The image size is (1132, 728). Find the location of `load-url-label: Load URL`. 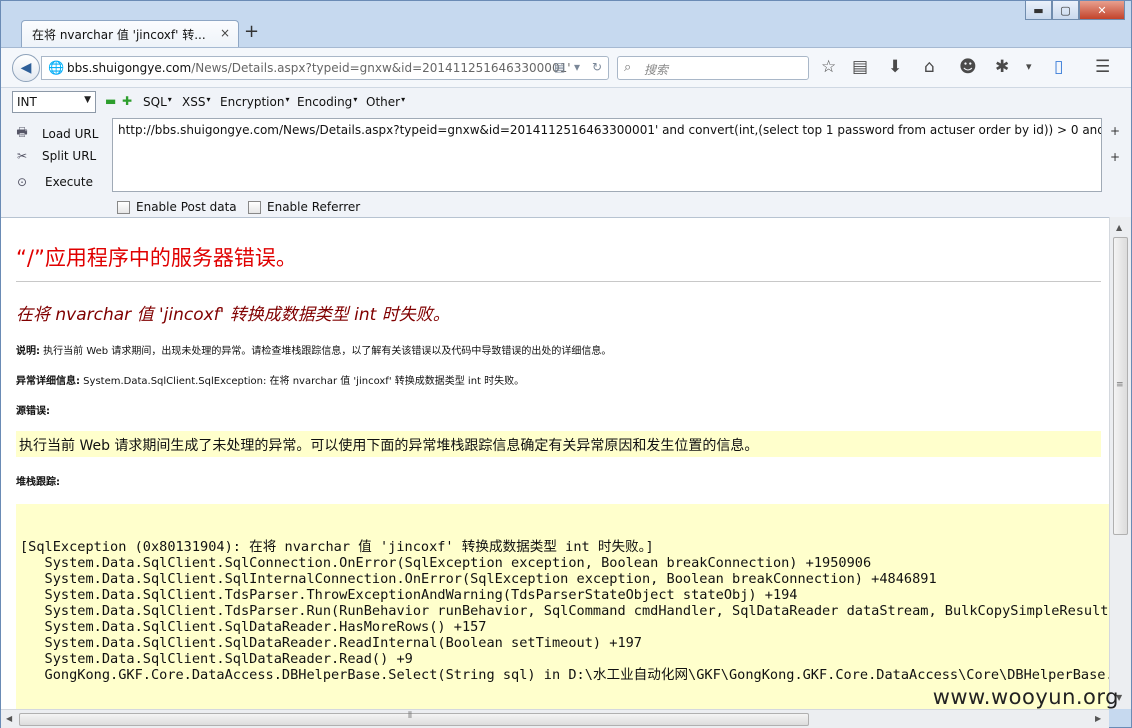

load-url-label: Load URL is located at coordinates (70, 133).